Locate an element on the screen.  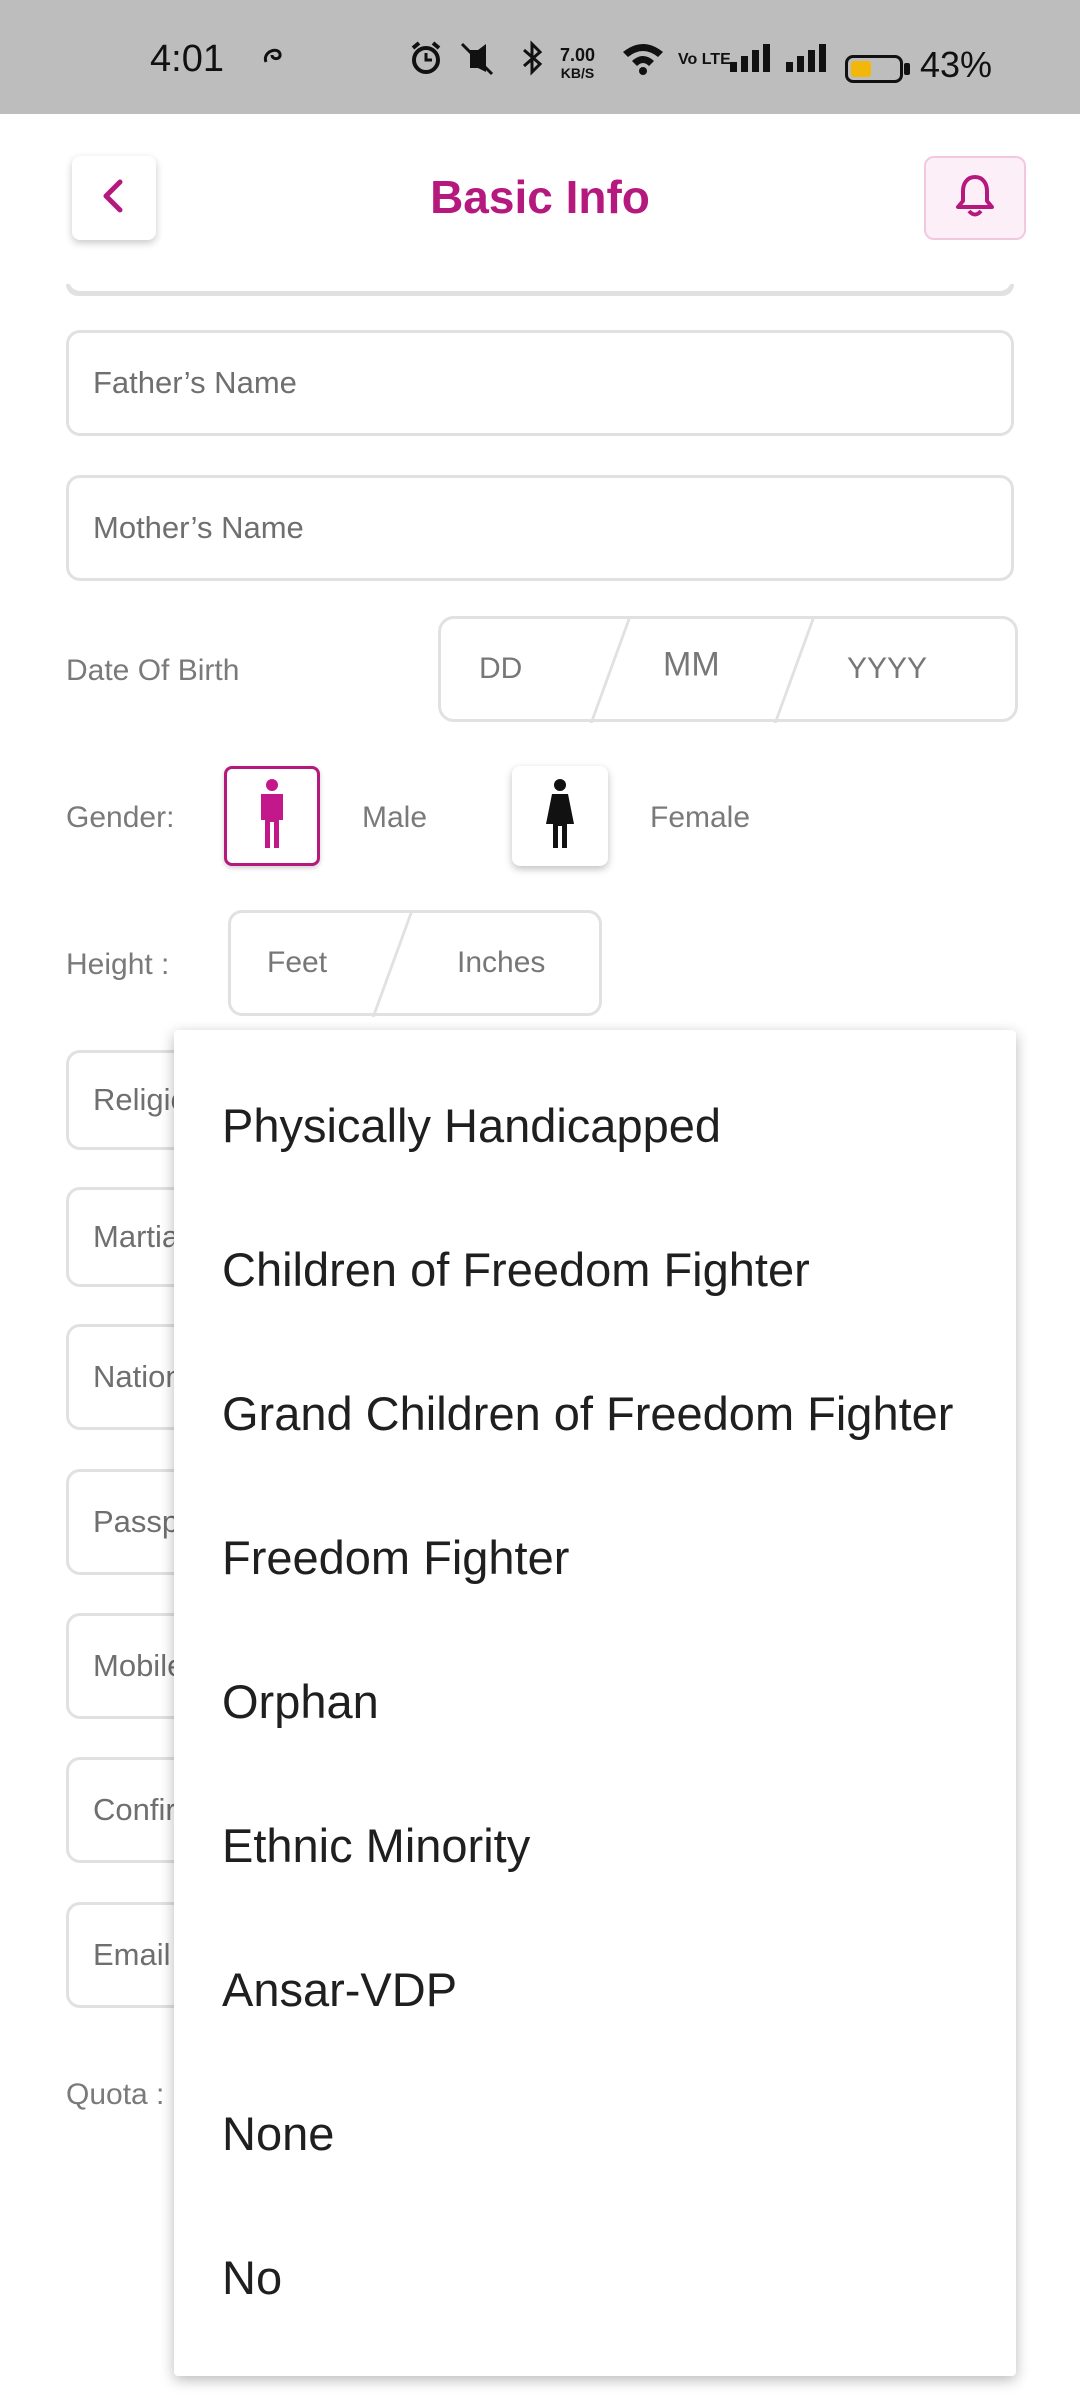
male-icon is located at coordinates (272, 816).